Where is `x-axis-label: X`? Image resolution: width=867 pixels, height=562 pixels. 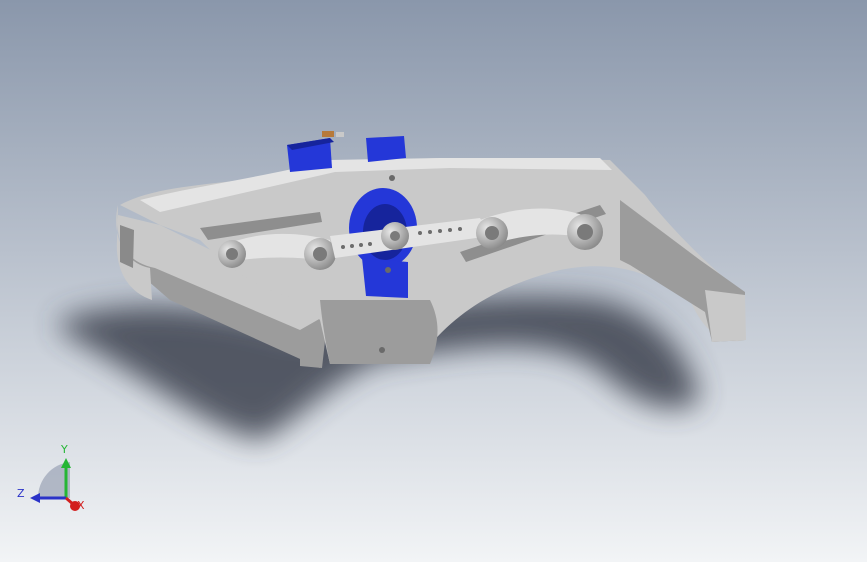 x-axis-label: X is located at coordinates (81, 505).